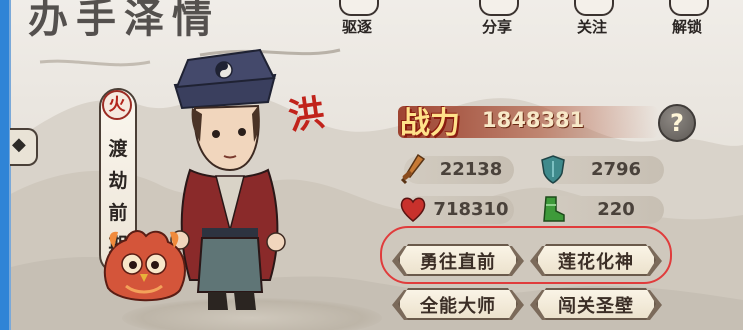  I want to click on share-button: 分享, so click(497, 22).